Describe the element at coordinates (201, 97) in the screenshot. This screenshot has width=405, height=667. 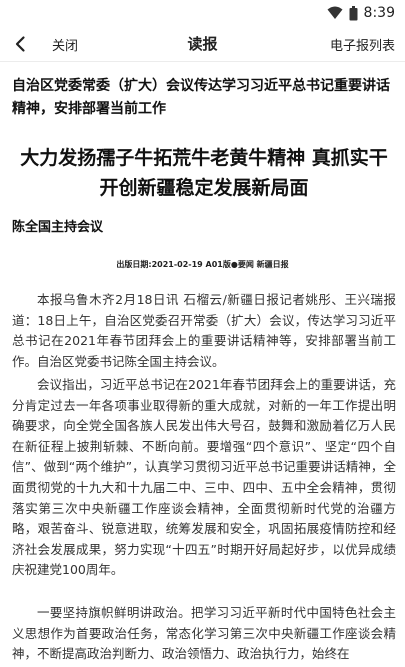
I see `article-kicker: 自治区党委常委（扩大）会议传达学习习近平总书记重要讲话精神，安排部署当前工作` at that location.